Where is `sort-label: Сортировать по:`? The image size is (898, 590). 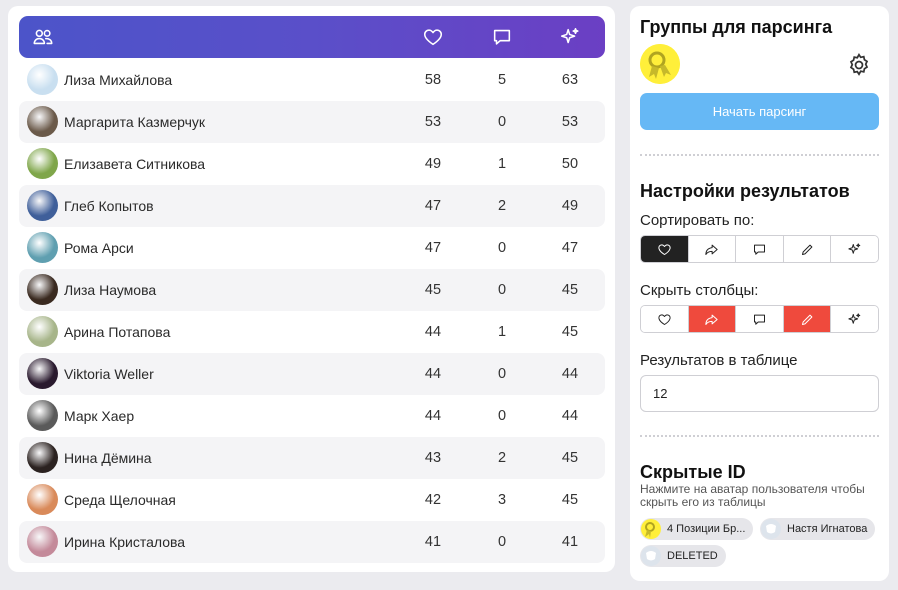
sort-label: Сортировать по: is located at coordinates (697, 220).